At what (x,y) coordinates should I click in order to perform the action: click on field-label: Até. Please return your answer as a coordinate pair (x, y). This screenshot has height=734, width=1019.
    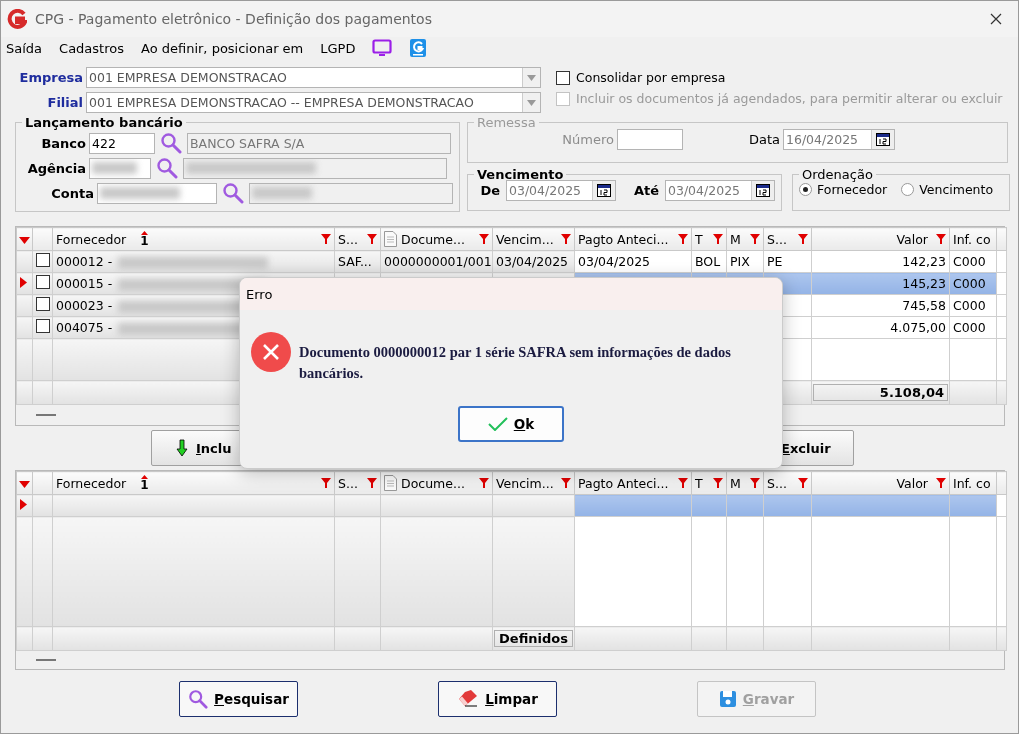
    Looking at the image, I should click on (646, 190).